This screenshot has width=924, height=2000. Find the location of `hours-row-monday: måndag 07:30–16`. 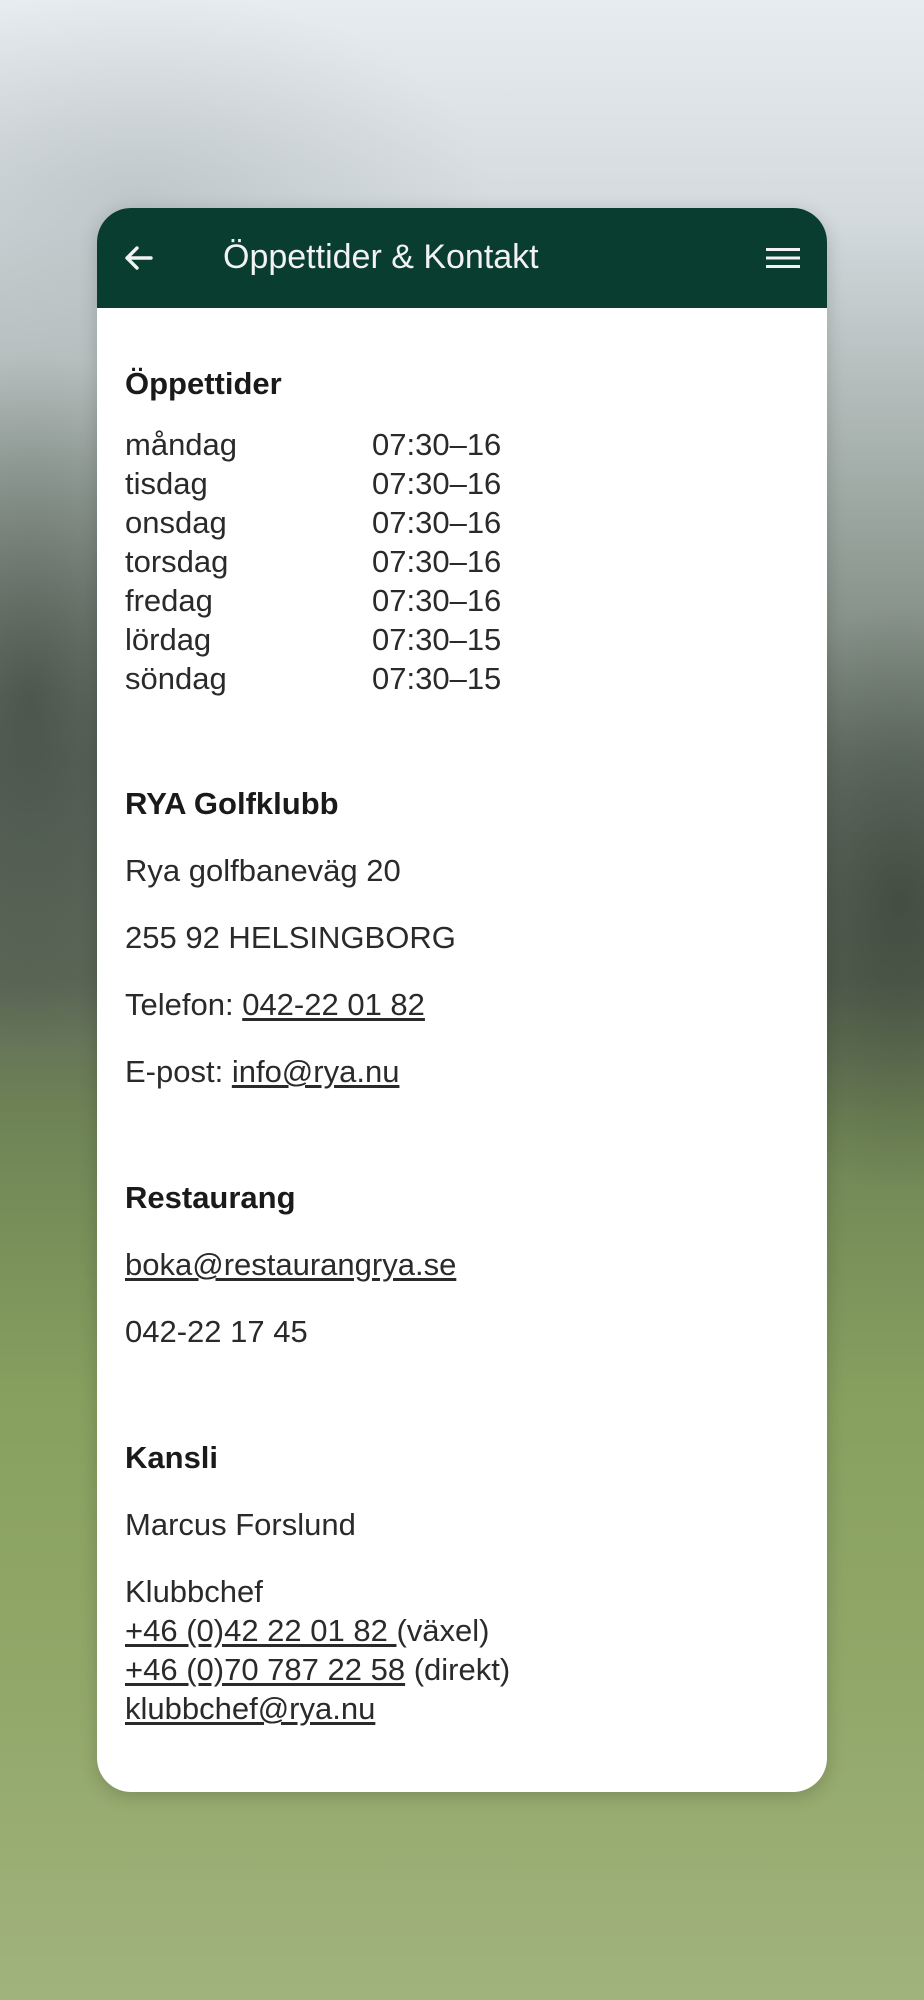

hours-row-monday: måndag 07:30–16 is located at coordinates (465, 444).